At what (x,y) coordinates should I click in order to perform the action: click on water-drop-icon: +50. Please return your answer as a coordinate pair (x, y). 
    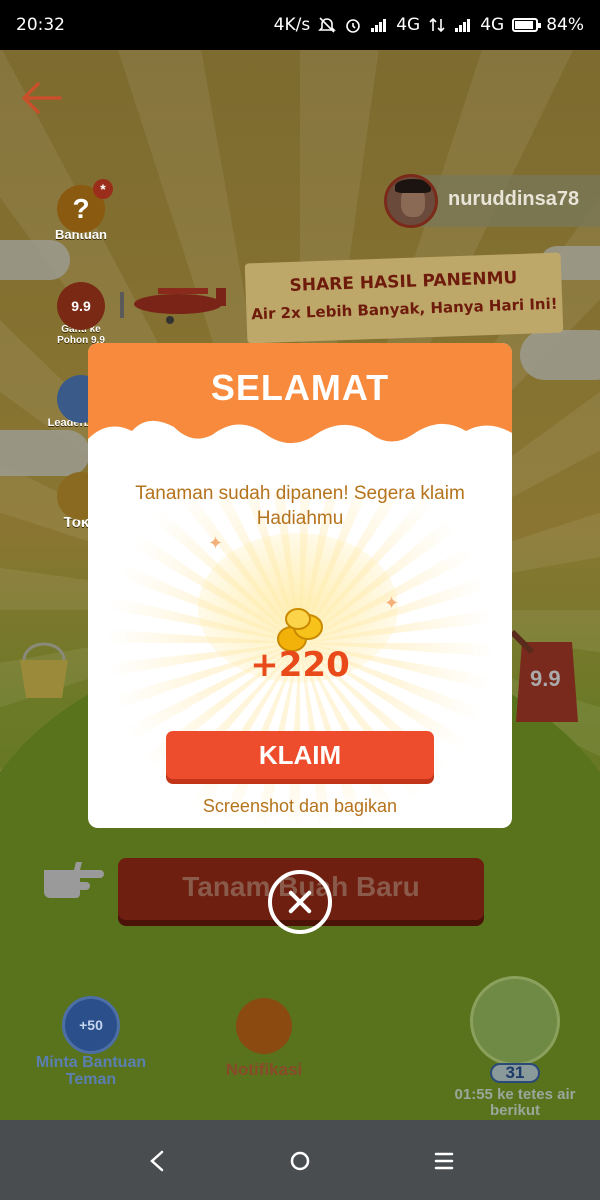
    Looking at the image, I should click on (91, 1025).